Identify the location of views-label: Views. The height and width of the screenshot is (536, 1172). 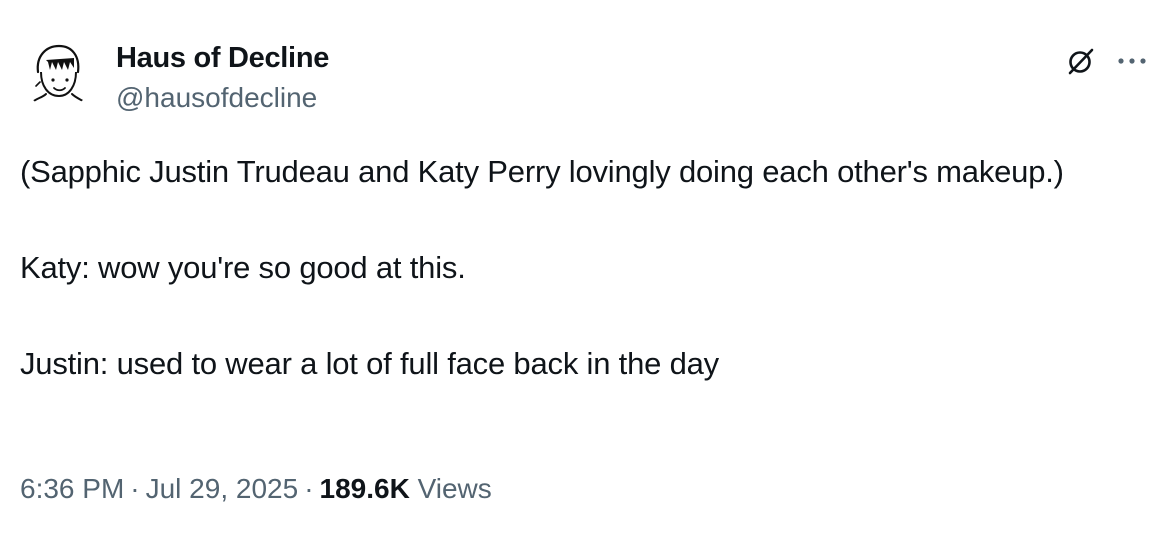
(454, 488).